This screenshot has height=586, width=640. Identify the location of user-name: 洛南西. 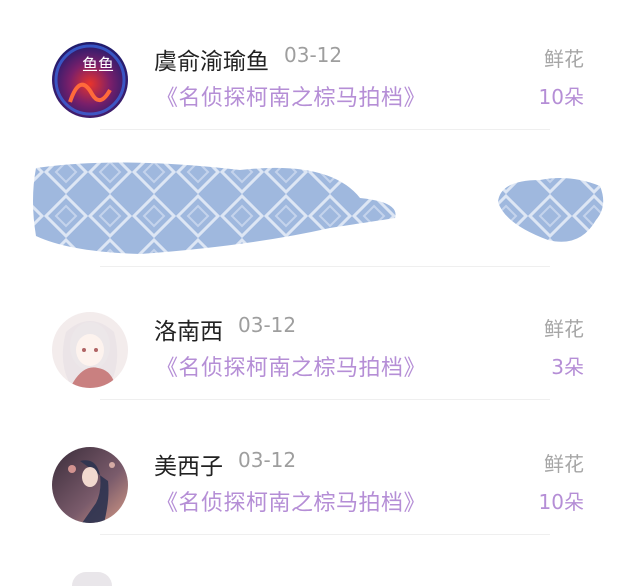
(188, 329).